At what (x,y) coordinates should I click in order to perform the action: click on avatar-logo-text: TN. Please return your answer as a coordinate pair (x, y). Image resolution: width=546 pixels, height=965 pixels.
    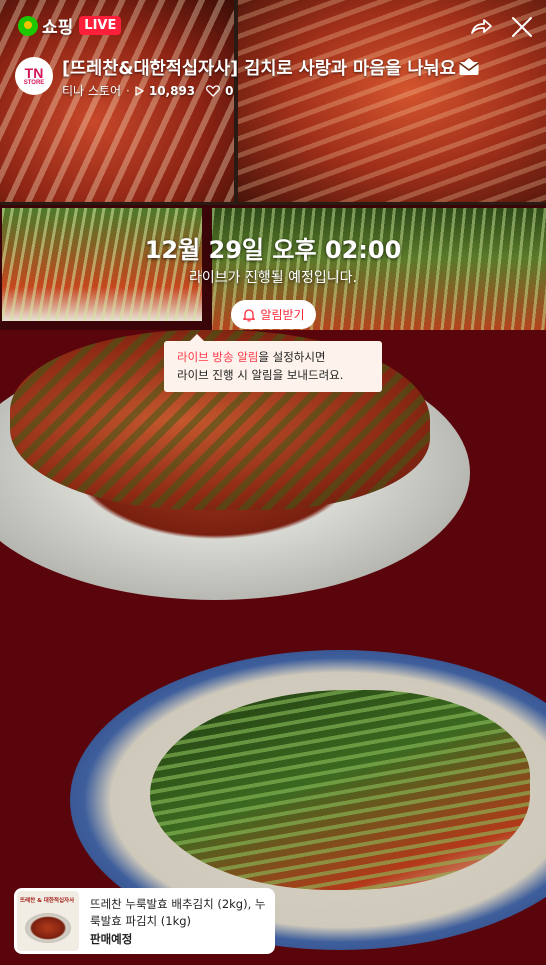
    Looking at the image, I should click on (34, 72).